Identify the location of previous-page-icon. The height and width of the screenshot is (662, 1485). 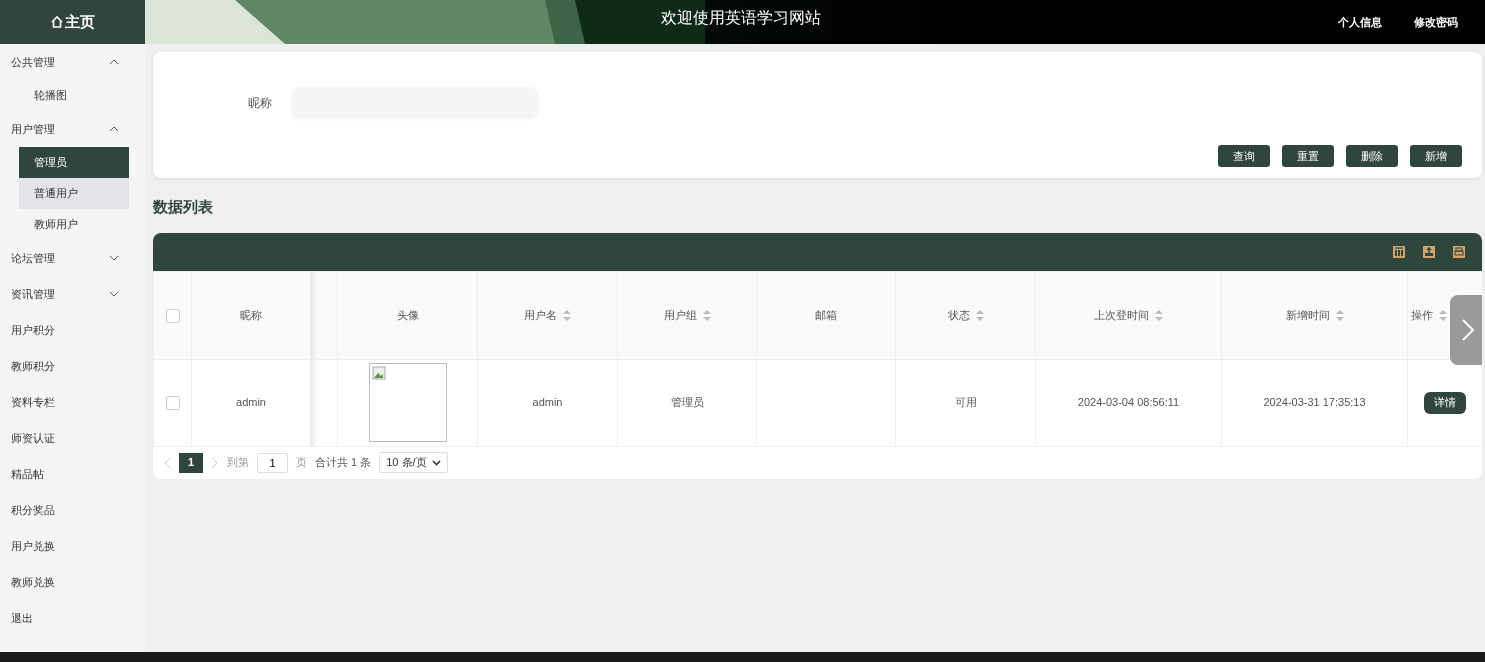
(167, 462).